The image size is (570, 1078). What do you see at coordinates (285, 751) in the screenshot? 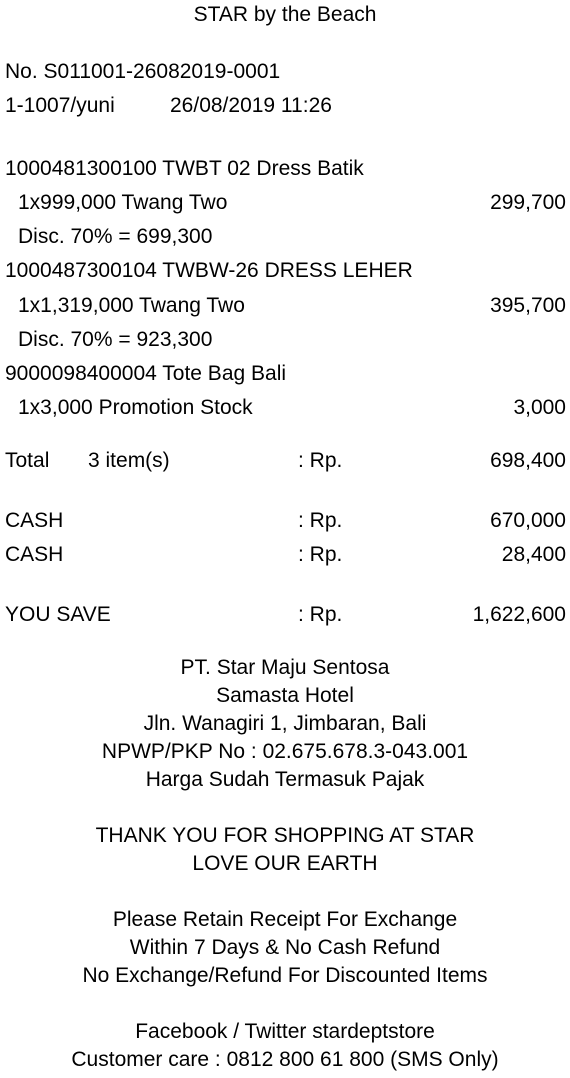
I see `tax-id: NPWP/PKP No : 02.675.678.3-043.001` at bounding box center [285, 751].